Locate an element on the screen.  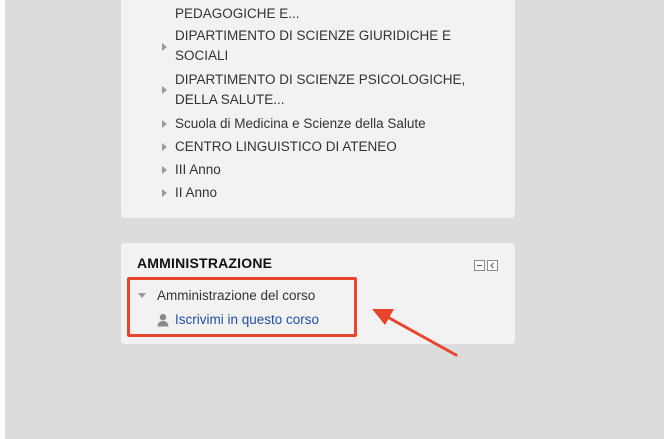
highlight-box is located at coordinates (242, 307).